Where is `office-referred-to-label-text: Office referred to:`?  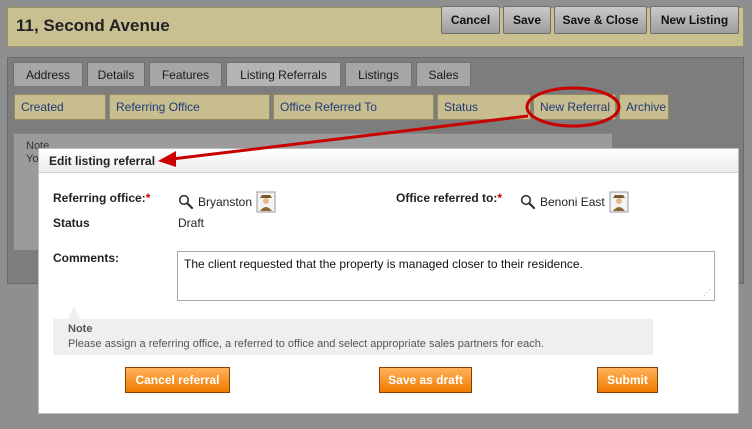 office-referred-to-label-text: Office referred to: is located at coordinates (447, 198).